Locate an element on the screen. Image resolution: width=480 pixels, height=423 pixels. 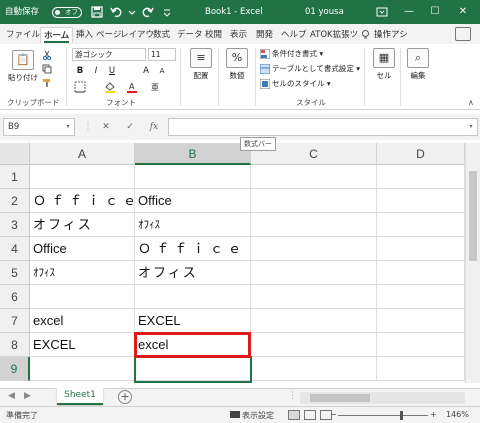
cell-d9 is located at coordinates (421, 369).